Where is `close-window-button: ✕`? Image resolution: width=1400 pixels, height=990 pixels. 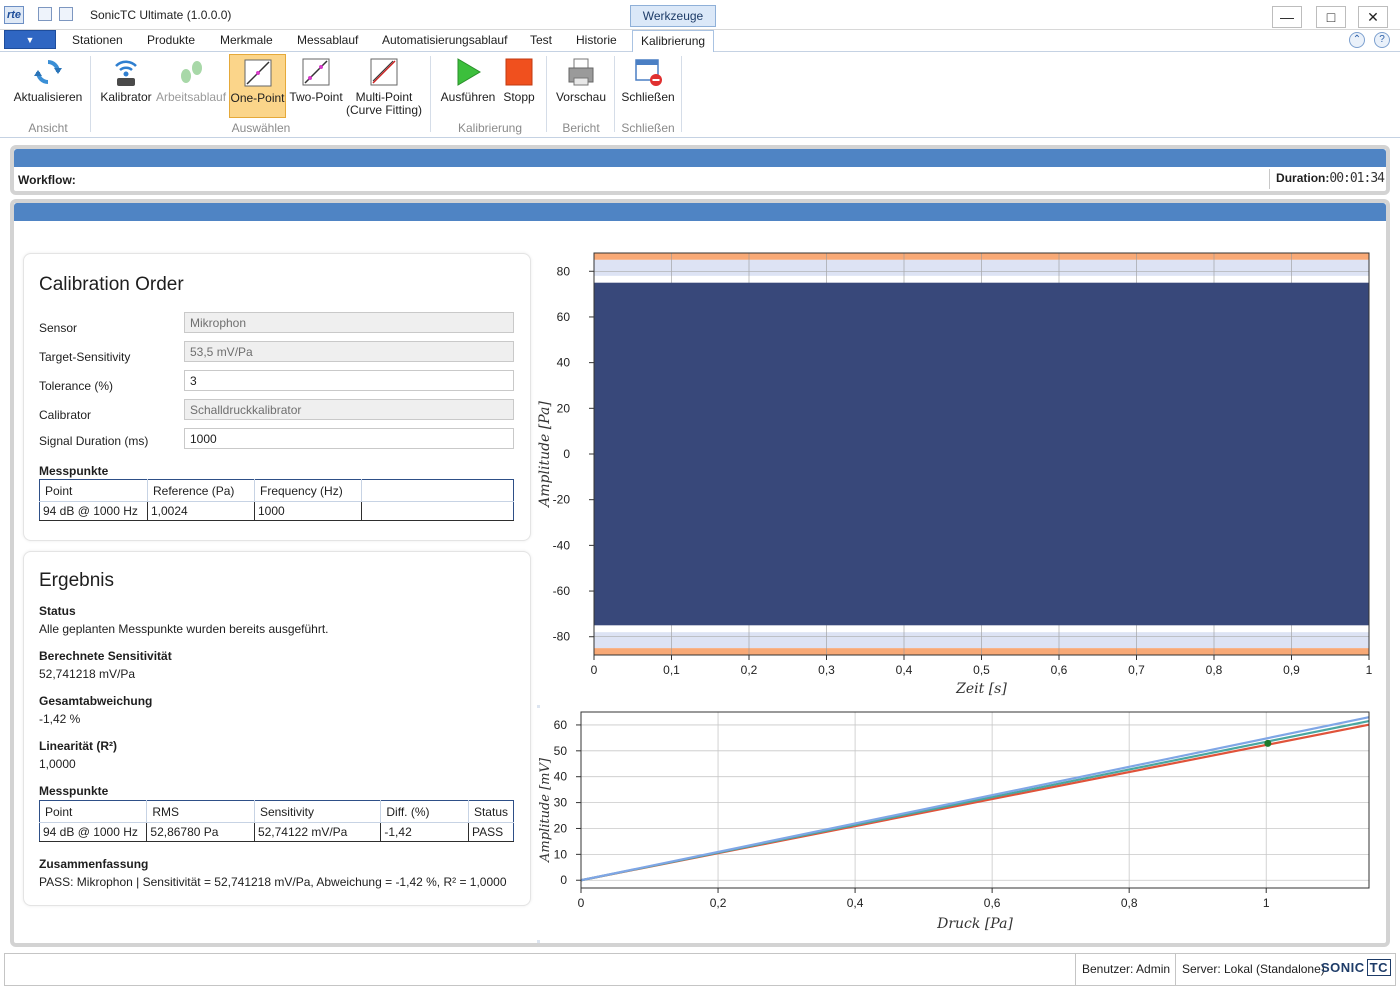
close-window-button: ✕ is located at coordinates (1373, 17).